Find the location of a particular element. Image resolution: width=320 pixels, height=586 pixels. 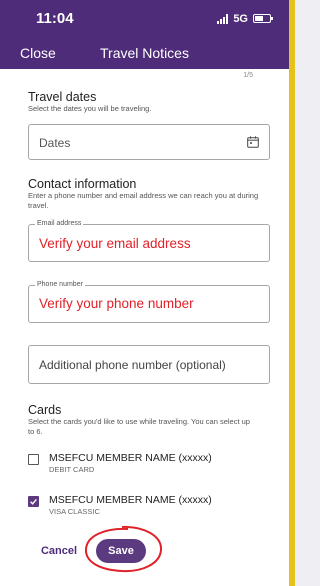

card-item-visa: MSEFCU MEMBER NAME (xxxxx) VISA CLASSIC is located at coordinates (120, 505).